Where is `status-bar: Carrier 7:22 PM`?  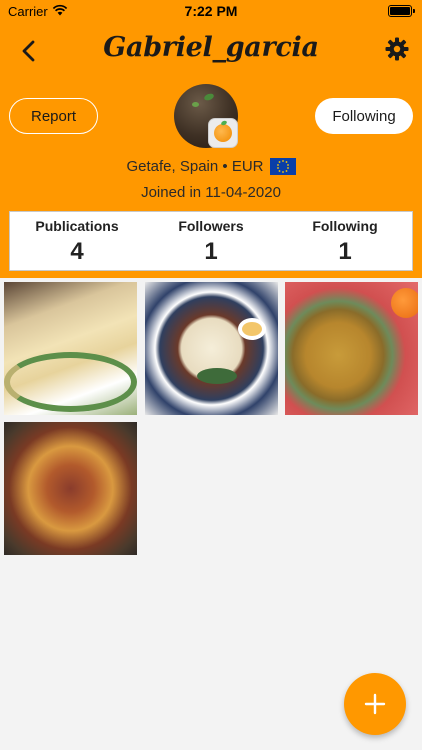 status-bar: Carrier 7:22 PM is located at coordinates (211, 11).